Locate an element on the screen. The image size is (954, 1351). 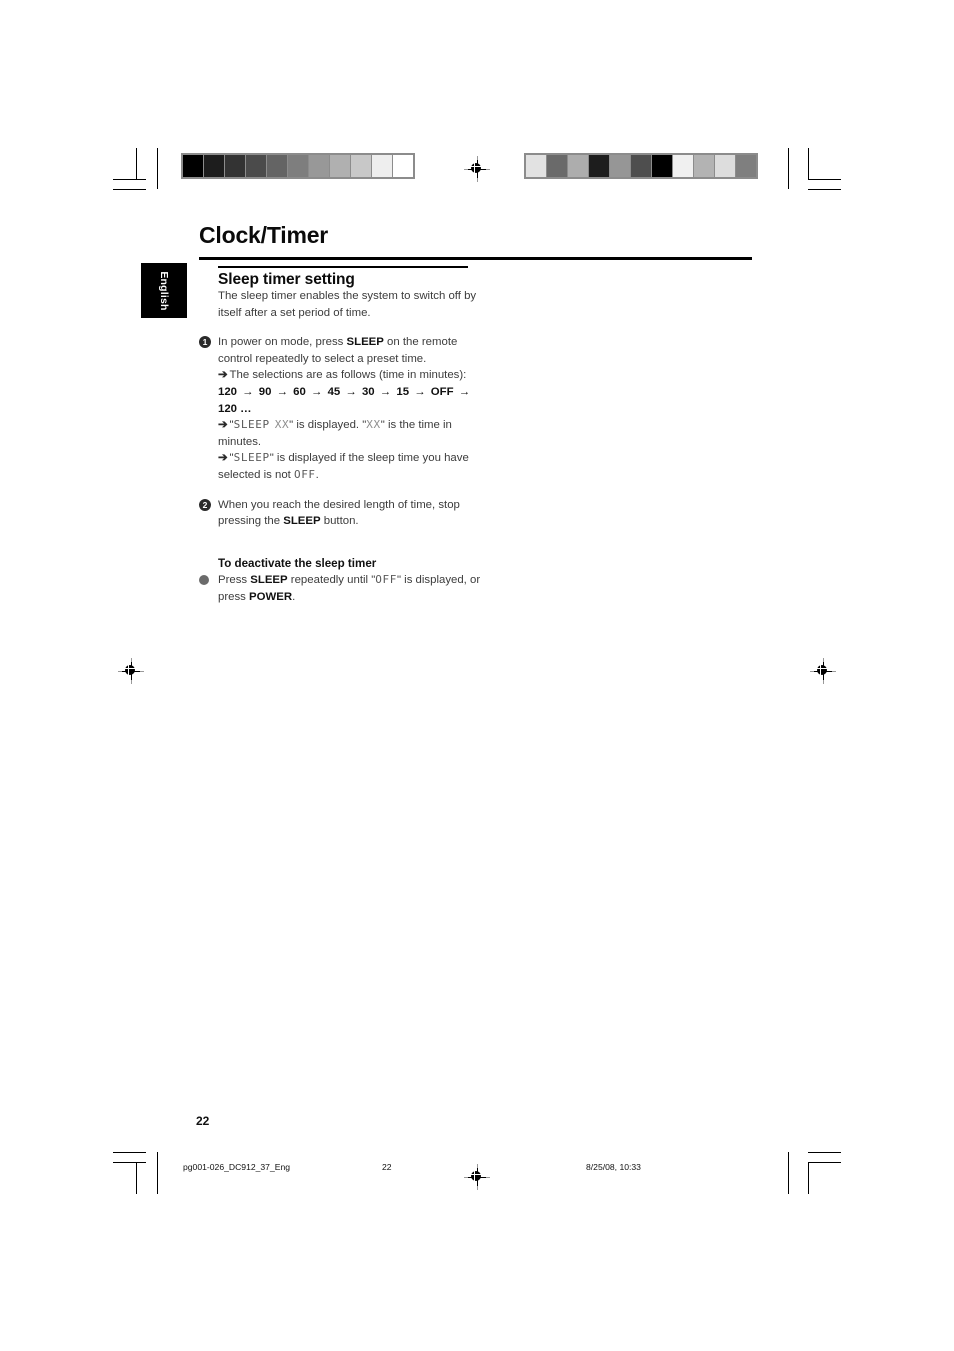
crop-mark-top-left-v2 is located at coordinates (157, 168).